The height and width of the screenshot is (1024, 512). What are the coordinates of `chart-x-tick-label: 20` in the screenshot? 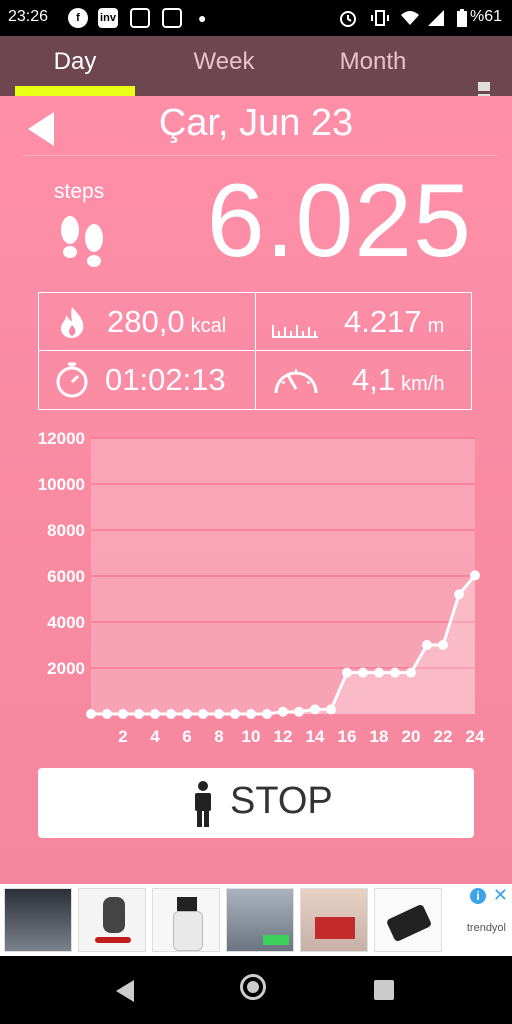 It's located at (411, 736).